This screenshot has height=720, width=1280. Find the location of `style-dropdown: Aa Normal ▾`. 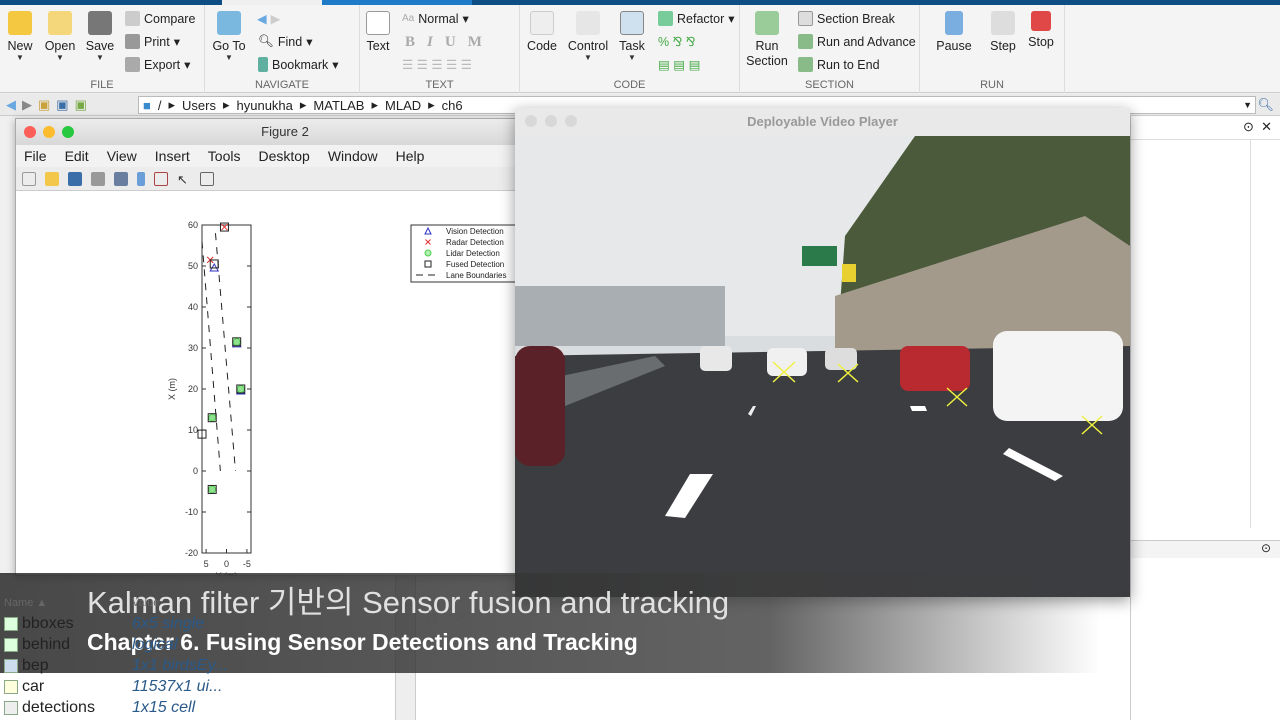

style-dropdown: Aa Normal ▾ is located at coordinates (435, 19).